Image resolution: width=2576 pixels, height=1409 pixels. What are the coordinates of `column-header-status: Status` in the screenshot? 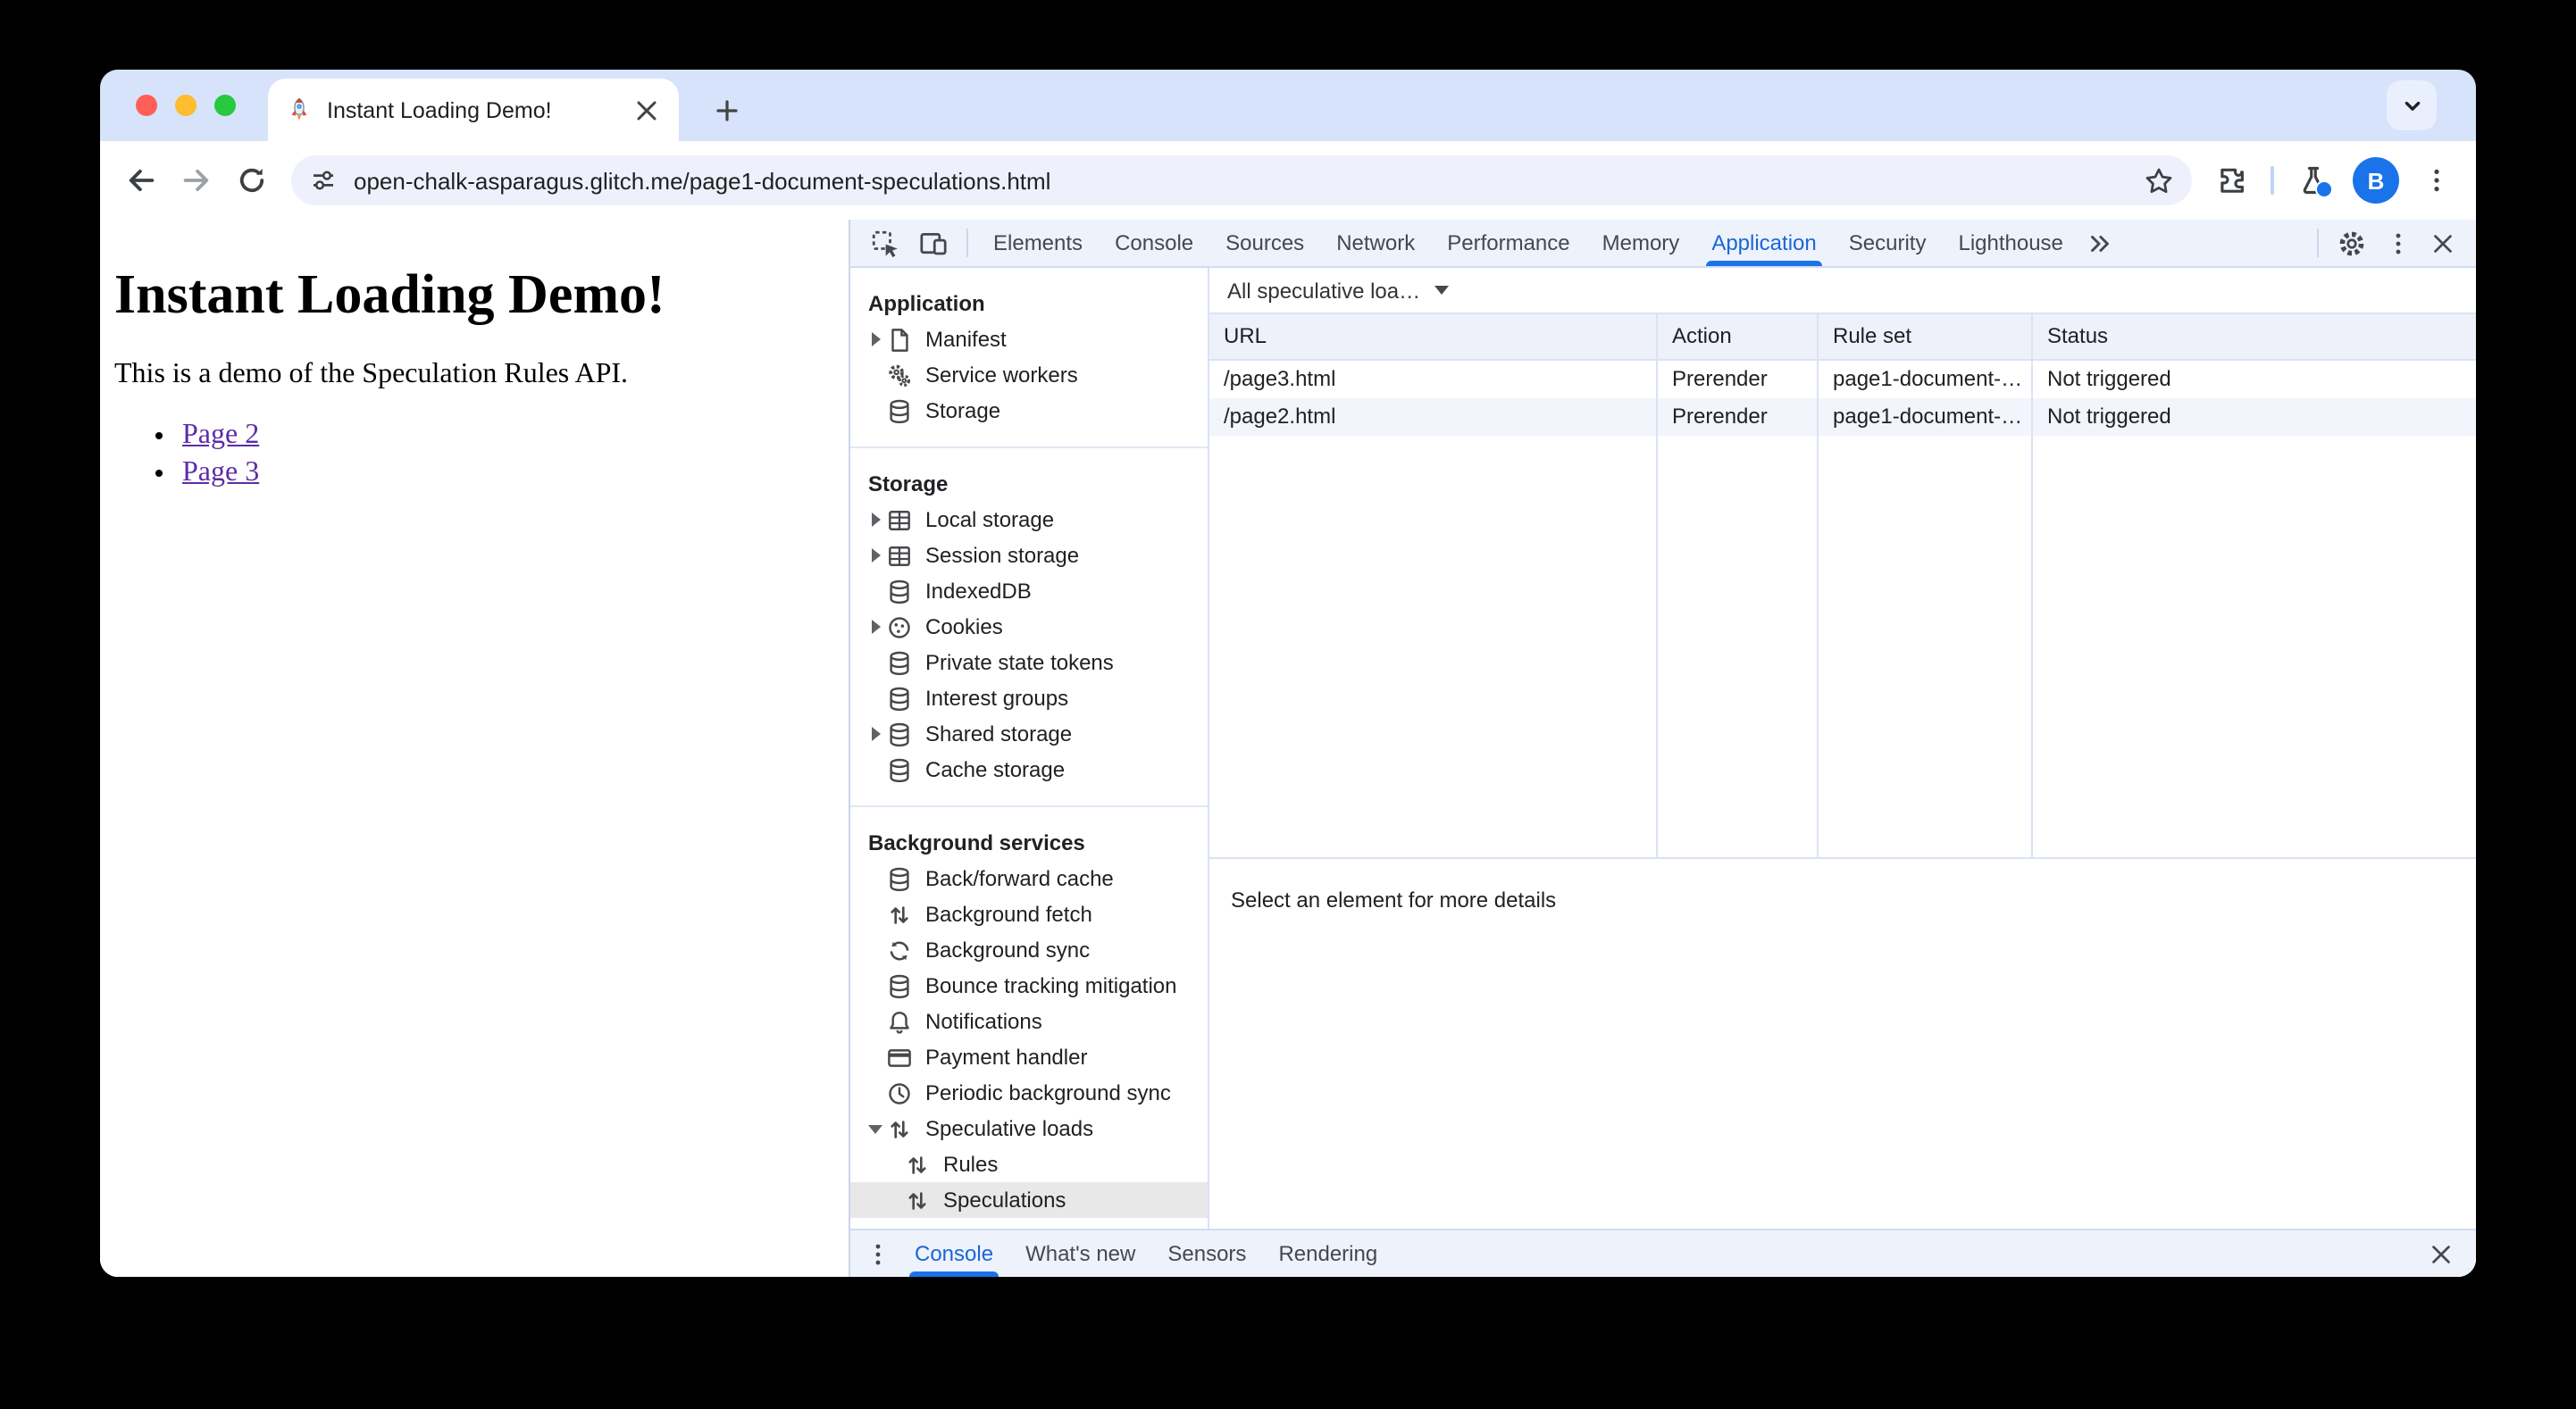 It's located at (2254, 336).